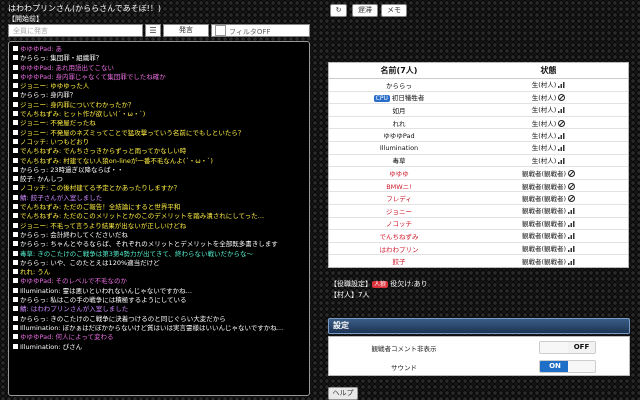  I want to click on log-line: ゆゆゆPad: あ, so click(159, 49).